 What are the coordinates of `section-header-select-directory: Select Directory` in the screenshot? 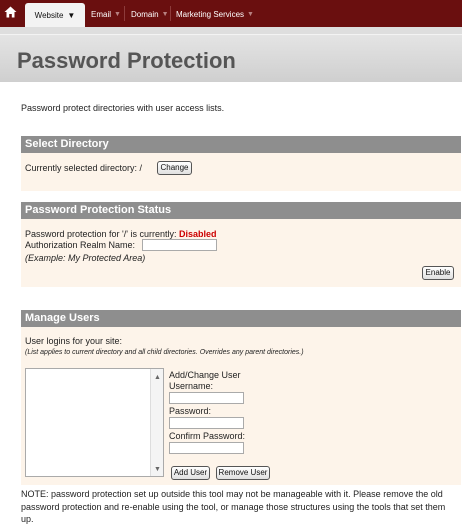 It's located at (241, 144).